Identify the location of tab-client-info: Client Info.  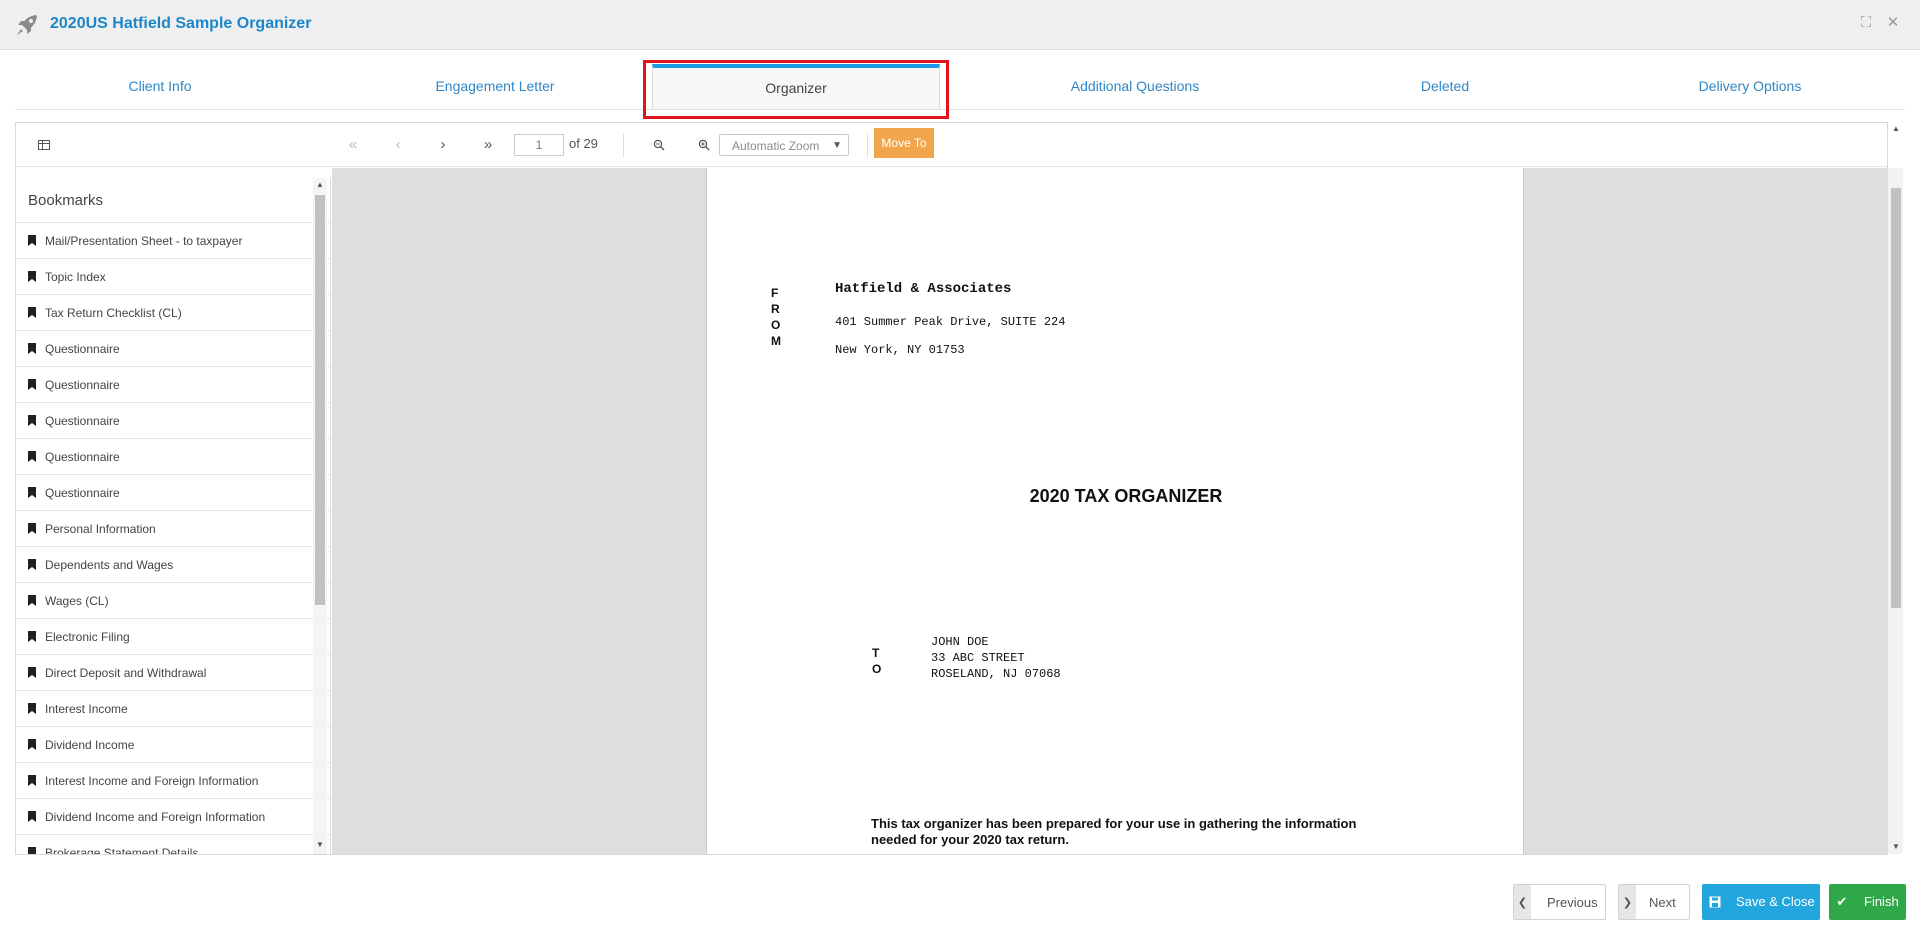
(160, 86).